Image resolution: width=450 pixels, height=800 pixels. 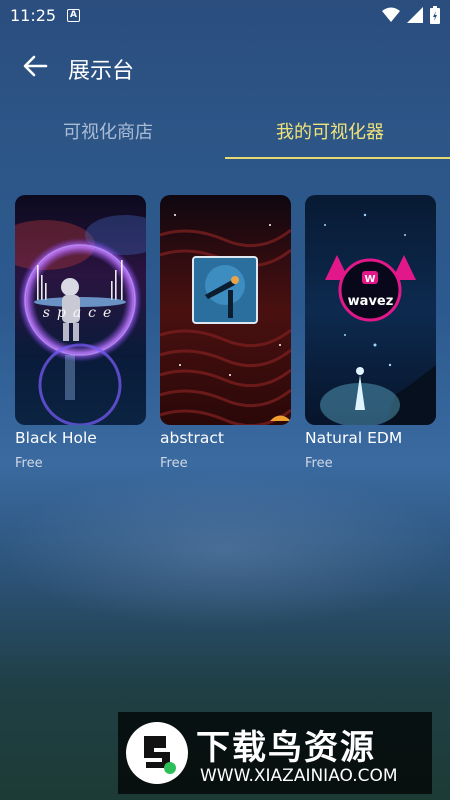 What do you see at coordinates (369, 279) in the screenshot?
I see `svg-text: W` at bounding box center [369, 279].